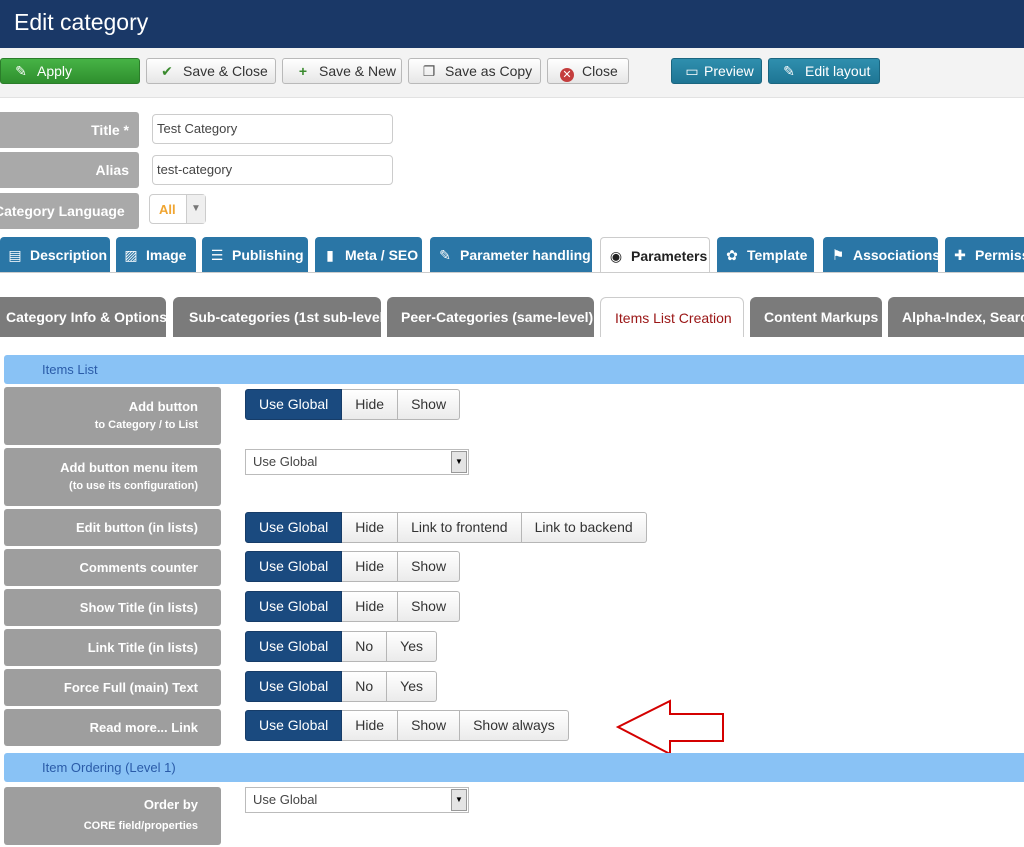 The height and width of the screenshot is (847, 1024). Describe the element at coordinates (716, 71) in the screenshot. I see `preview-button: ▭ Preview` at that location.